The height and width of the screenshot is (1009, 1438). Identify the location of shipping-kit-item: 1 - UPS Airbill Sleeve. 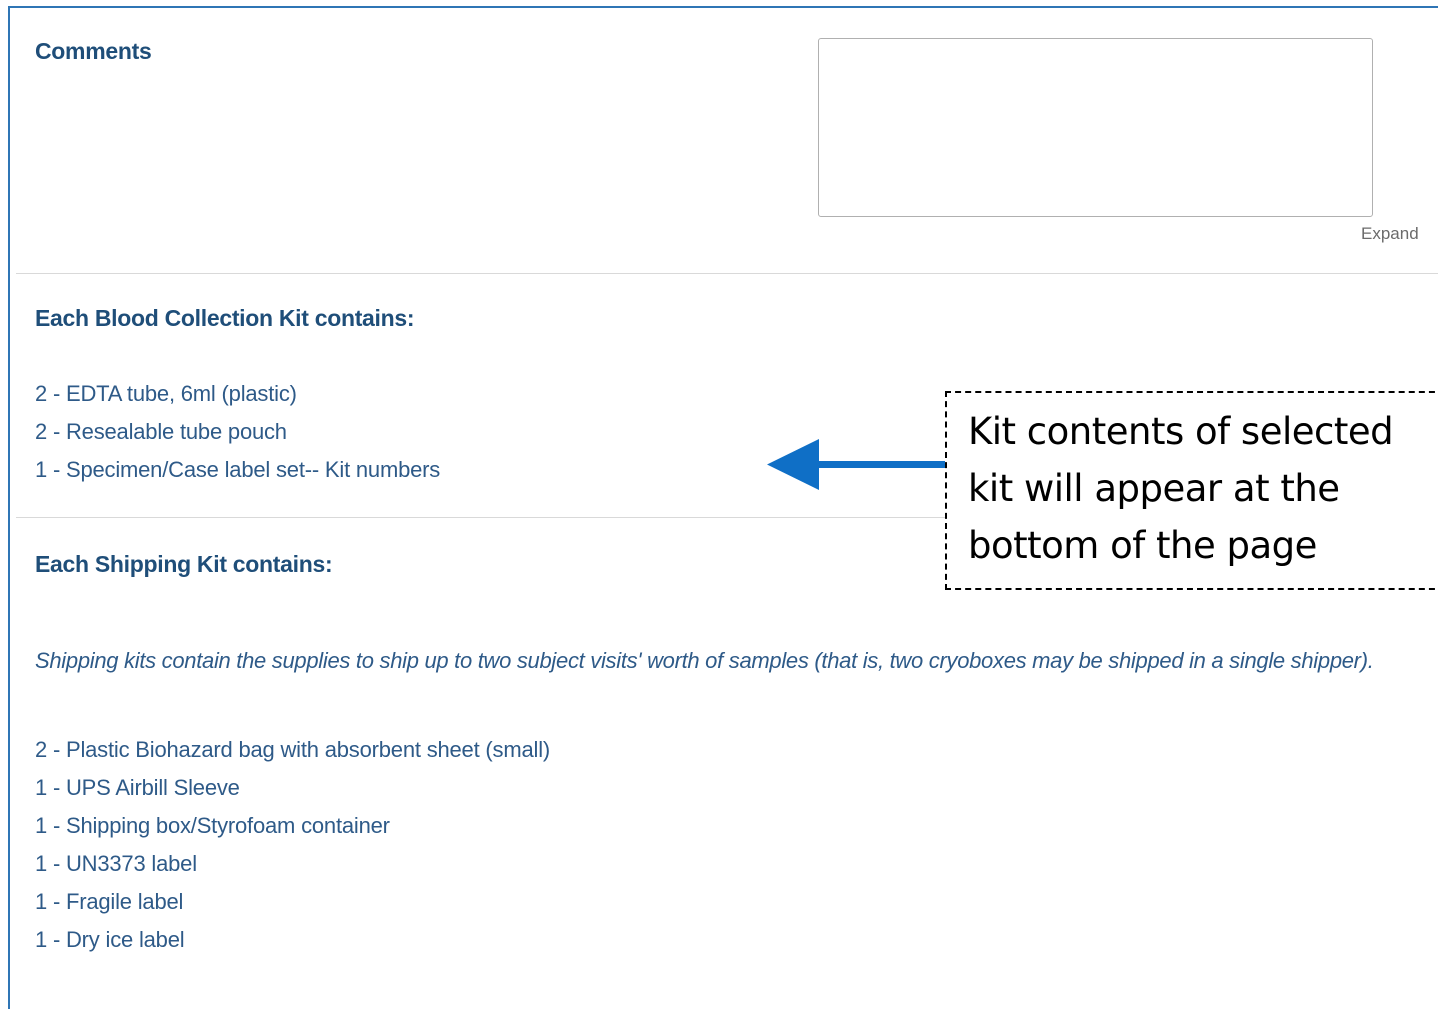
(137, 787).